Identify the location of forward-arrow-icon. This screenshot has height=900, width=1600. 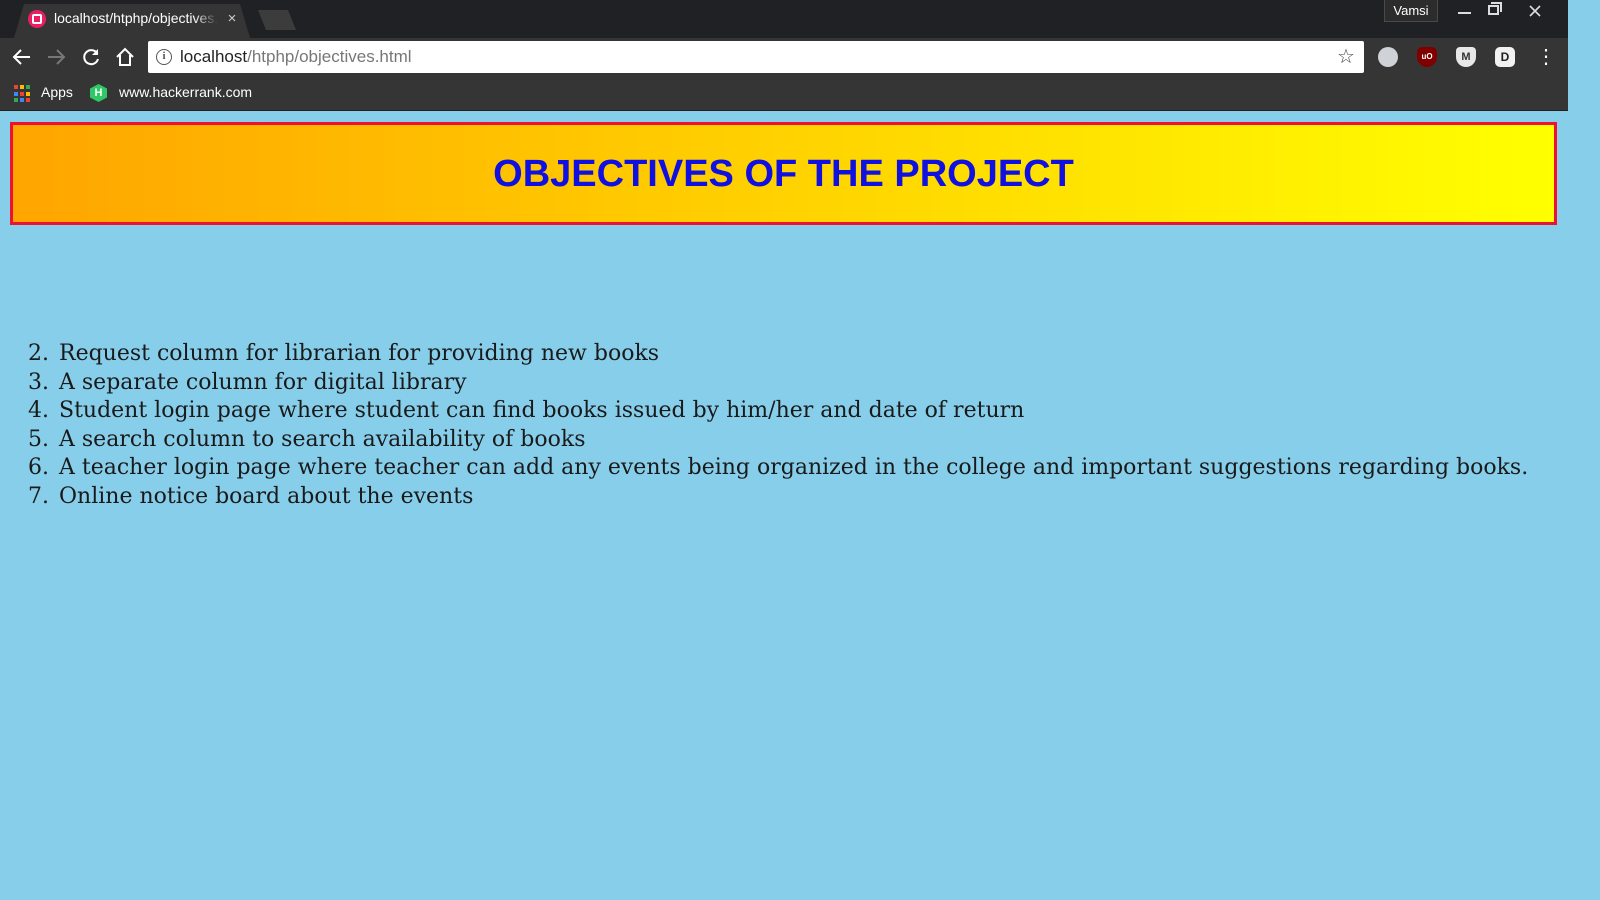
(57, 57).